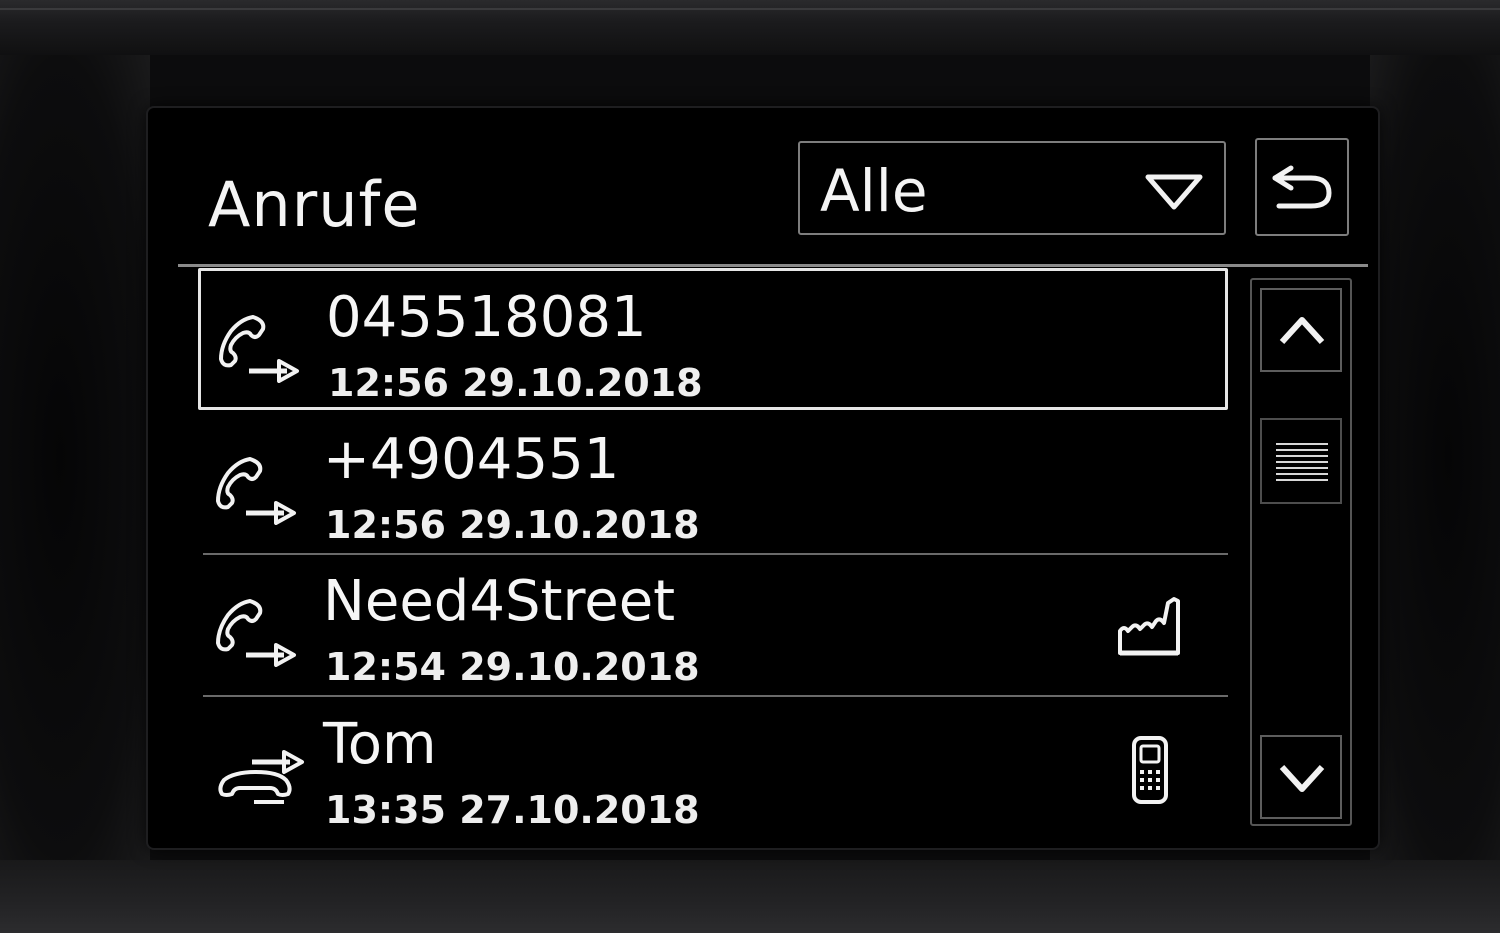  What do you see at coordinates (471, 459) in the screenshot?
I see `caller-name: +4904551` at bounding box center [471, 459].